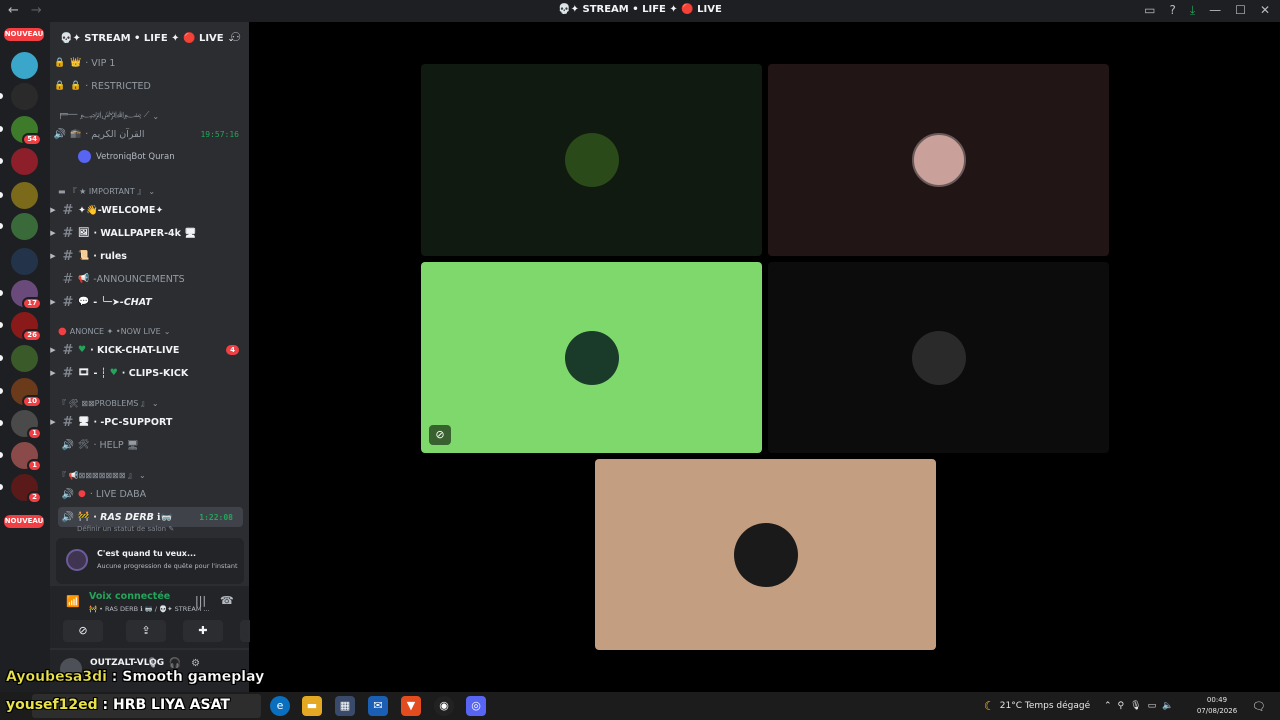 This screenshot has width=1280, height=720. I want to click on category-problems: 『 🛠 ⊠⊠PROBLEMS 』 ⌄, so click(108, 403).